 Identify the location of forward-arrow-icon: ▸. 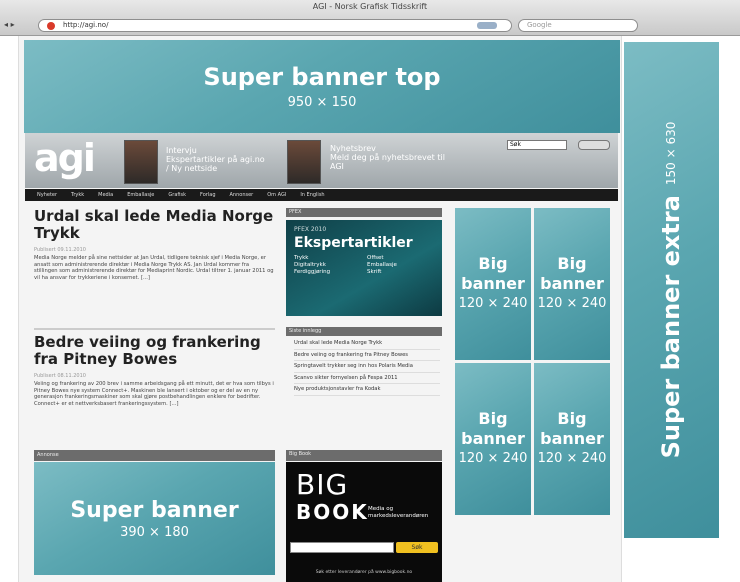
(13, 24).